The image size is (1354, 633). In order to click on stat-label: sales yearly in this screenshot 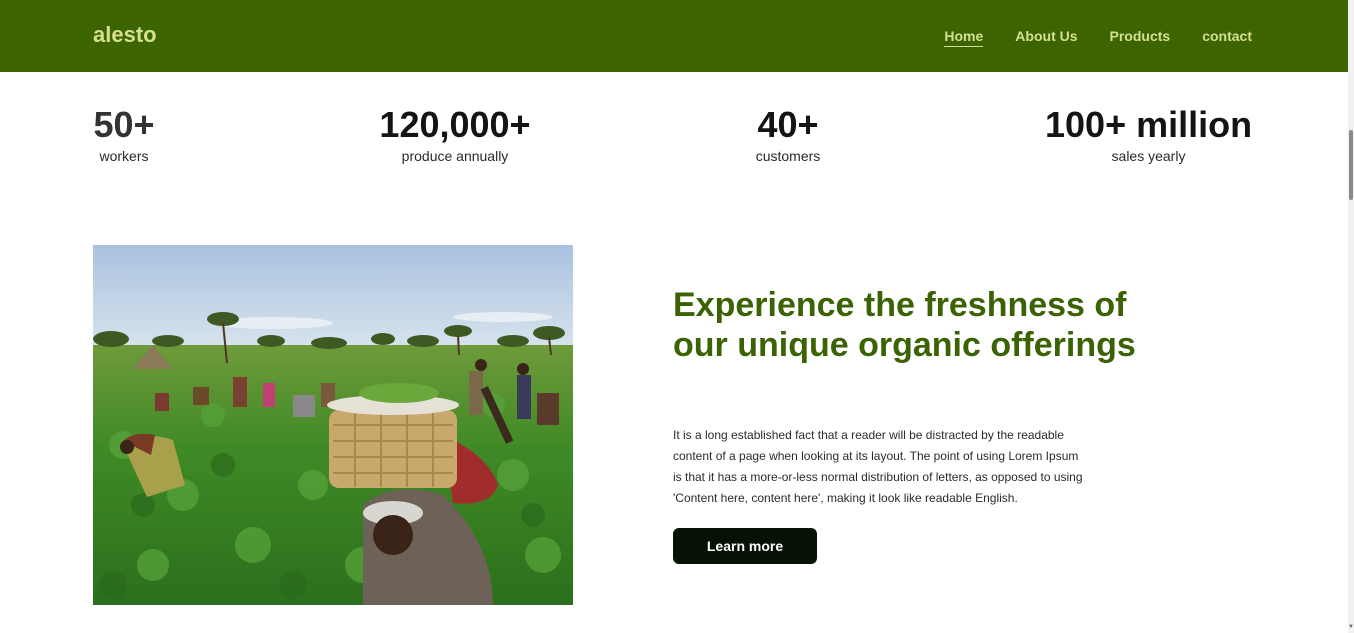, I will do `click(1148, 156)`.